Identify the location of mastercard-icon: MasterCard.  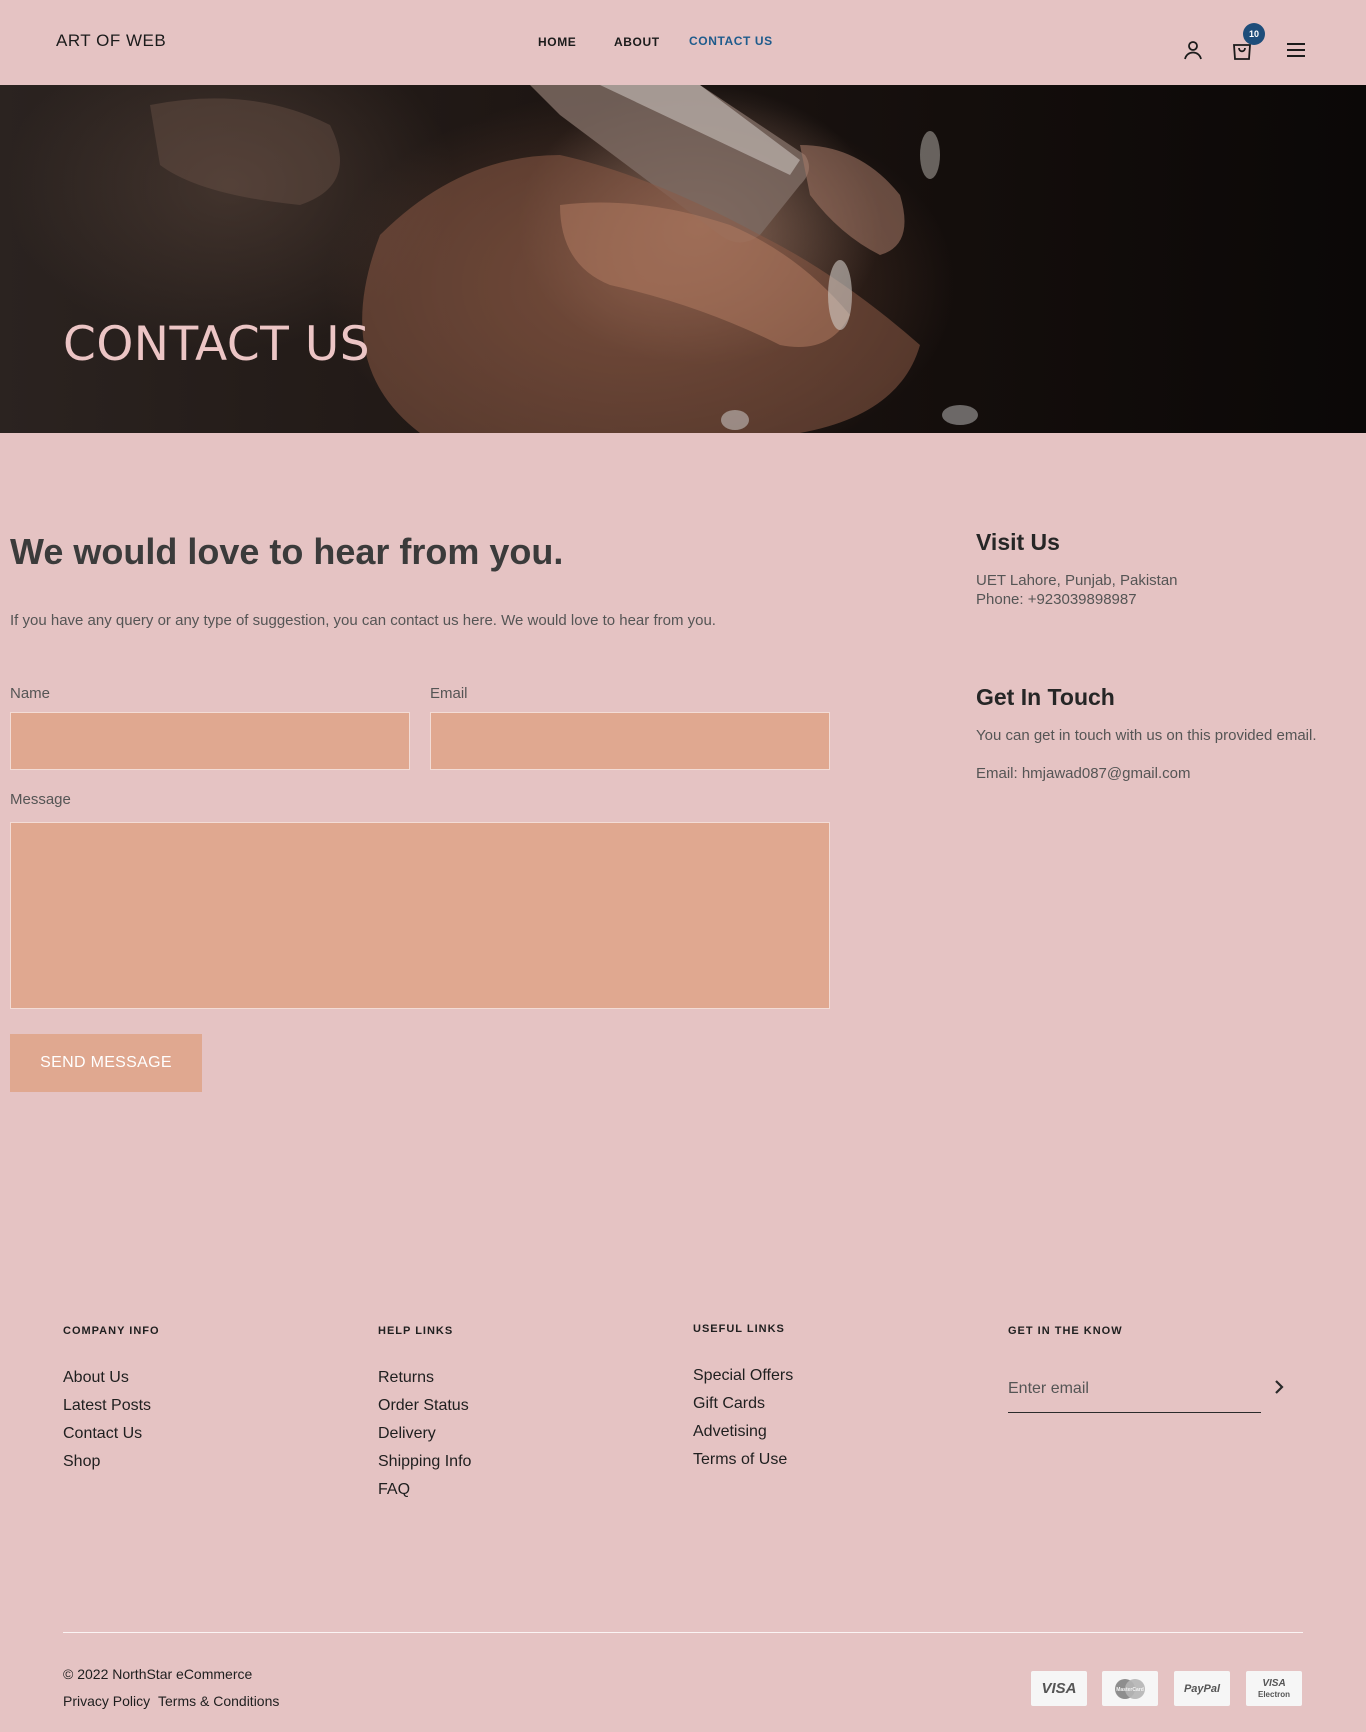
(1130, 1688).